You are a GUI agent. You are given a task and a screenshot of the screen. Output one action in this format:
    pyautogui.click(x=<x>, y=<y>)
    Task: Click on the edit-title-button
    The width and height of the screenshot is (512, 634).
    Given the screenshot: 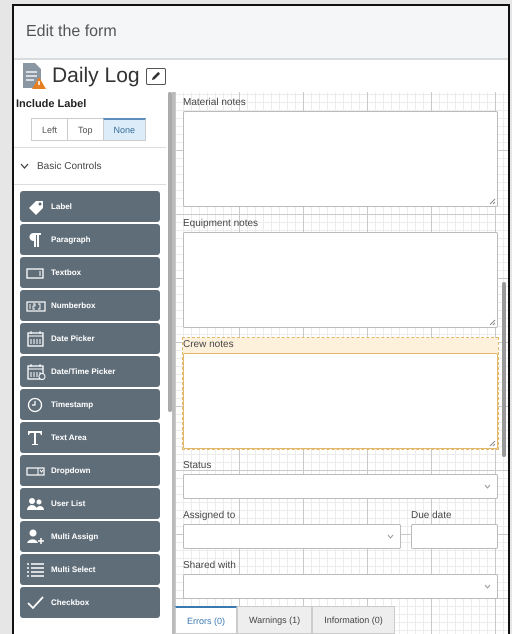 What is the action you would take?
    pyautogui.click(x=156, y=76)
    